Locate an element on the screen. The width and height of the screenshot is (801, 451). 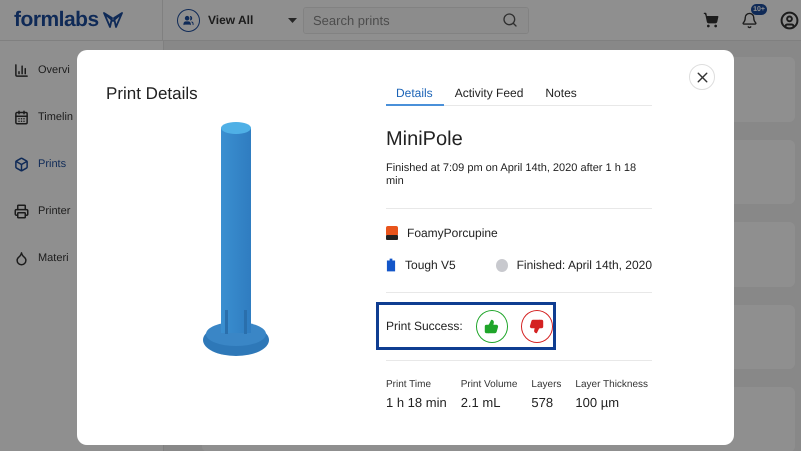
print-success-label: Print Success: is located at coordinates (424, 326).